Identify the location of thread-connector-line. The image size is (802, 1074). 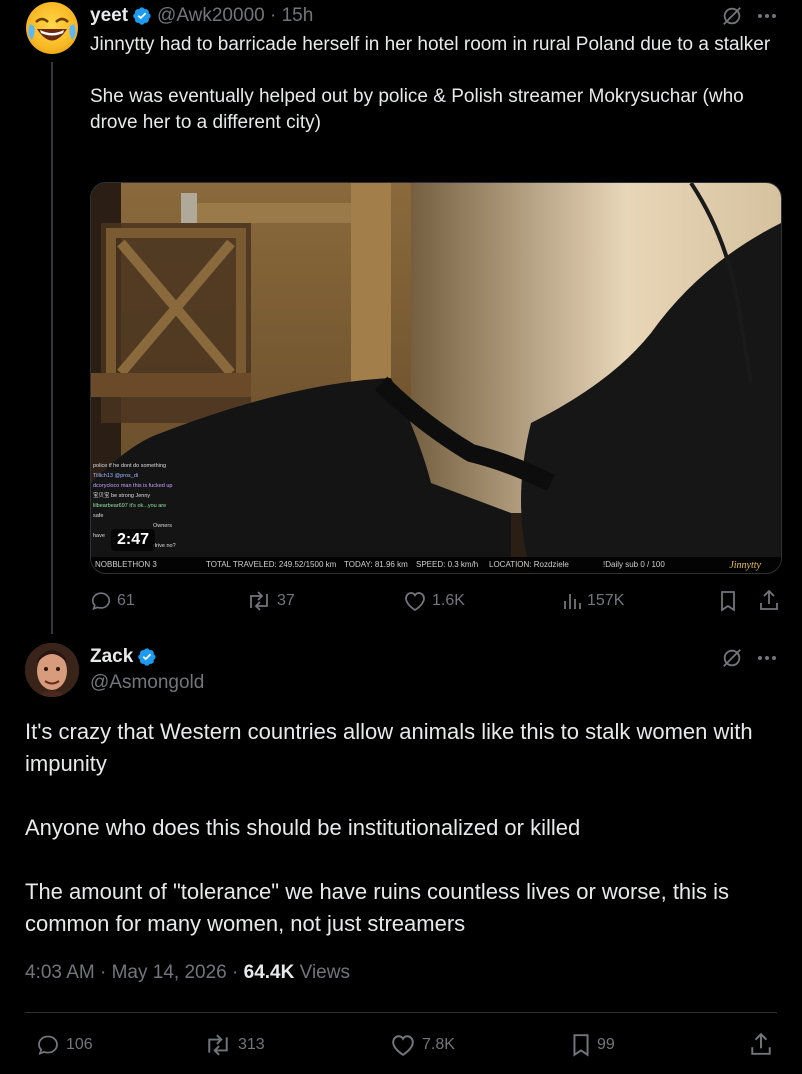
(52, 348).